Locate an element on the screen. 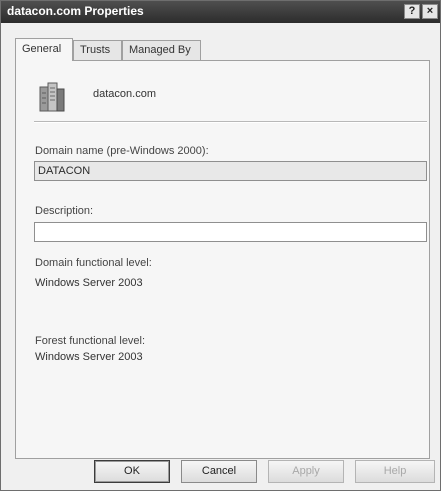 The height and width of the screenshot is (491, 441). tab-trusts: Trusts is located at coordinates (97, 50).